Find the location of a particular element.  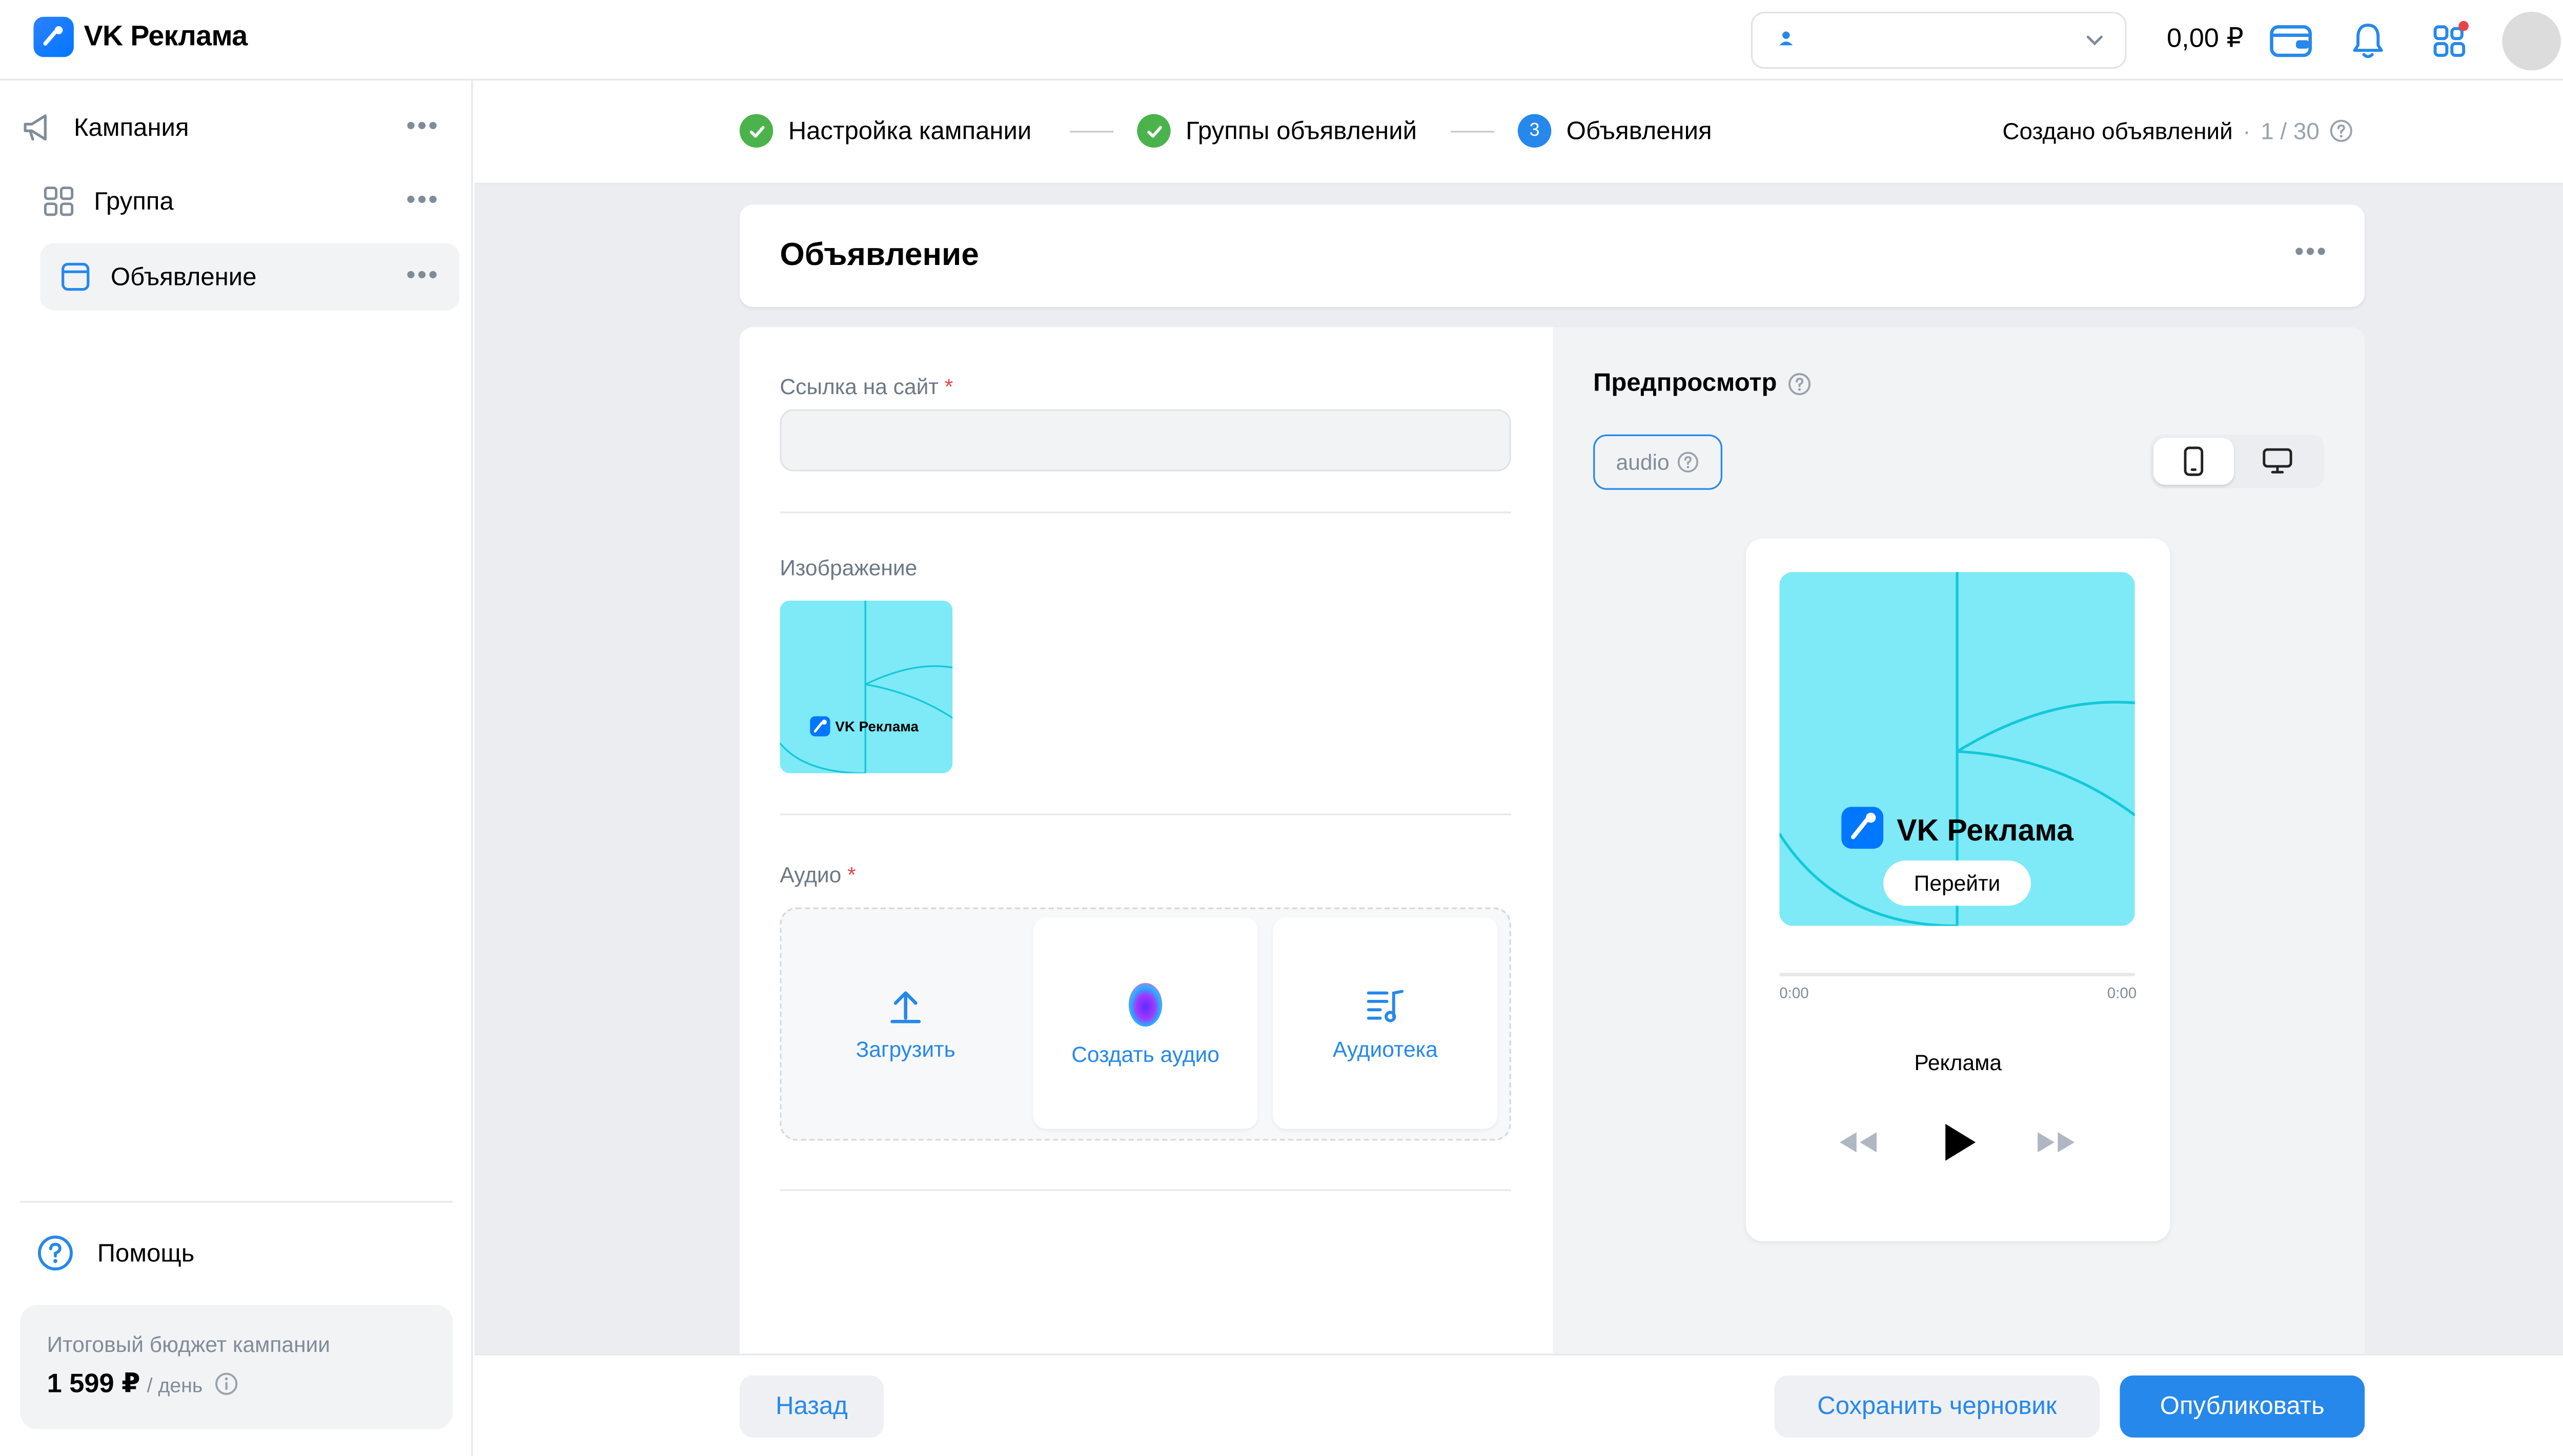

save-draft-button: Сохранить черновик is located at coordinates (1937, 1406).